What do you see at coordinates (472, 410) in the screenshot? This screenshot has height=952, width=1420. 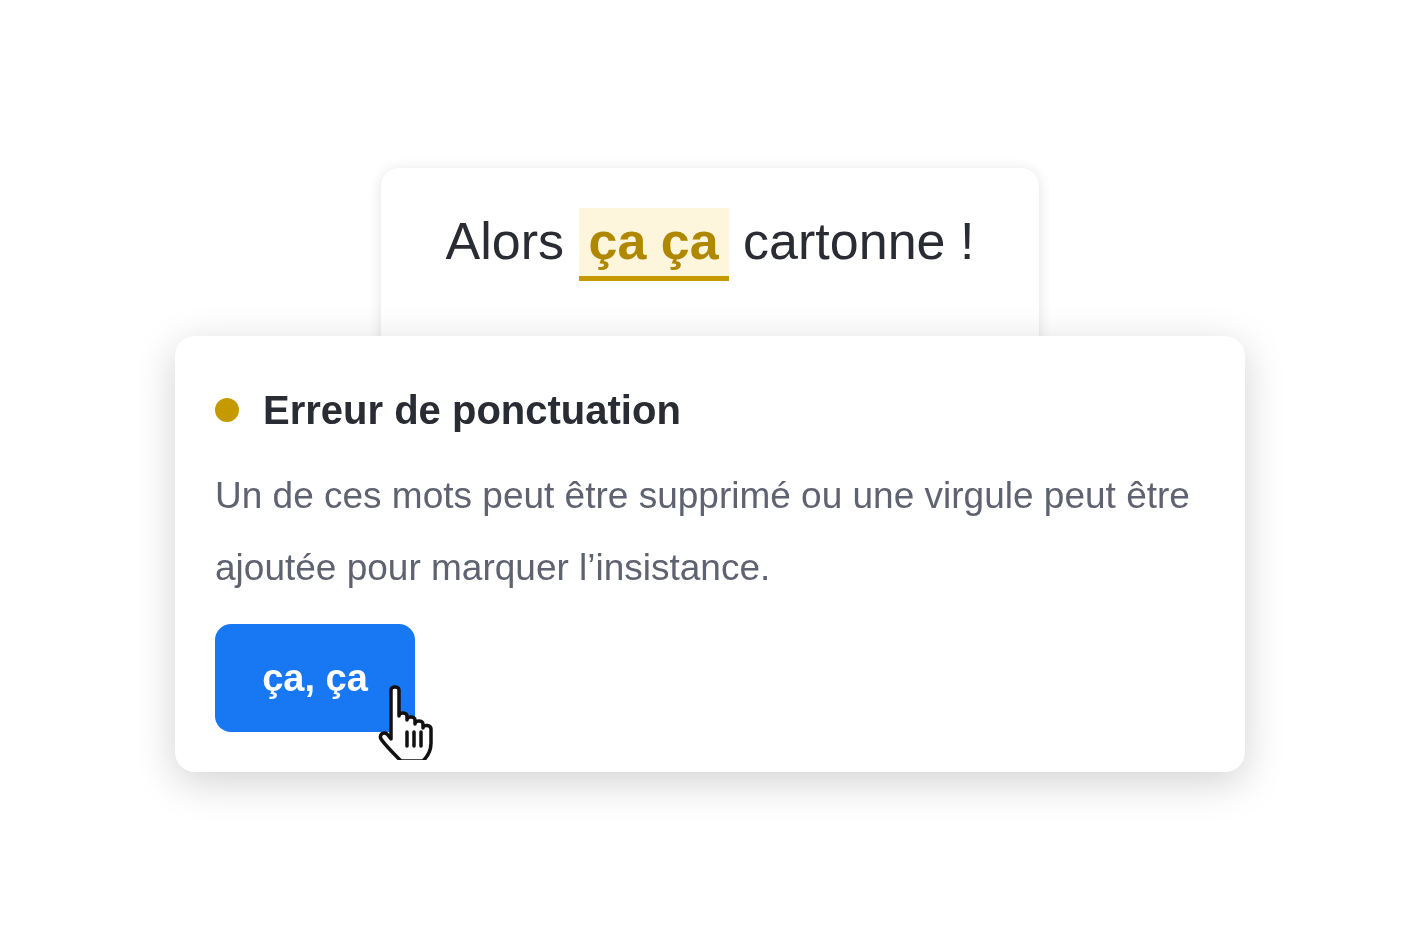 I see `issue-title: Erreur de ponctuation` at bounding box center [472, 410].